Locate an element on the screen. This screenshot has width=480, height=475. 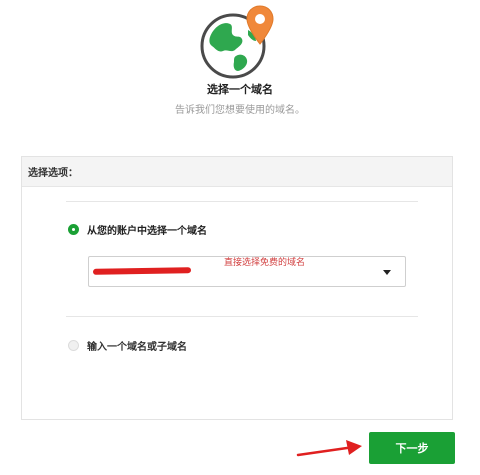
redaction-mark is located at coordinates (142, 271).